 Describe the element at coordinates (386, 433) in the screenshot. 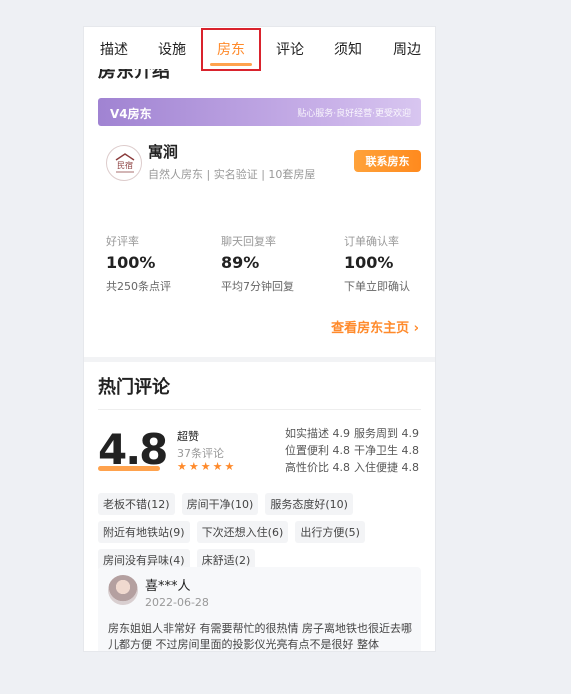

I see `sub-score: 服务周到 4.9` at that location.